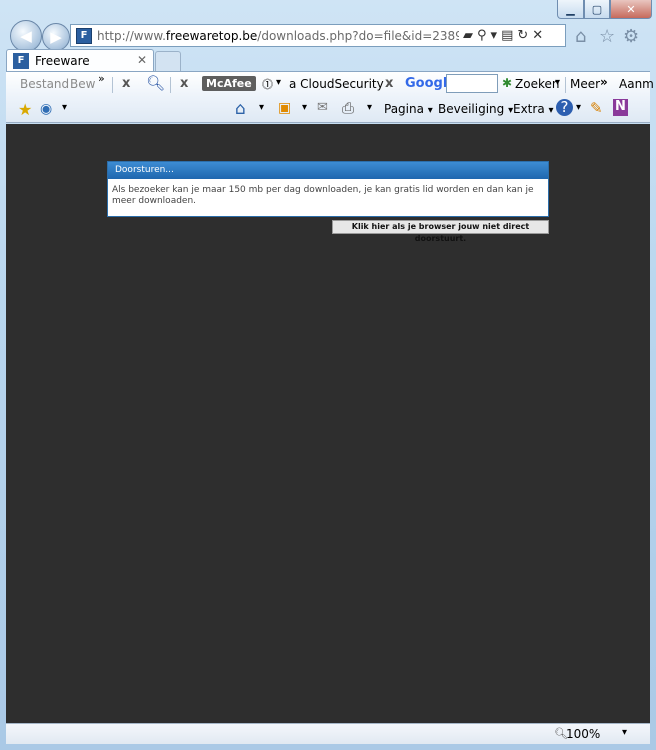  What do you see at coordinates (46, 109) in the screenshot?
I see `suggested-sites-icon: ◉` at bounding box center [46, 109].